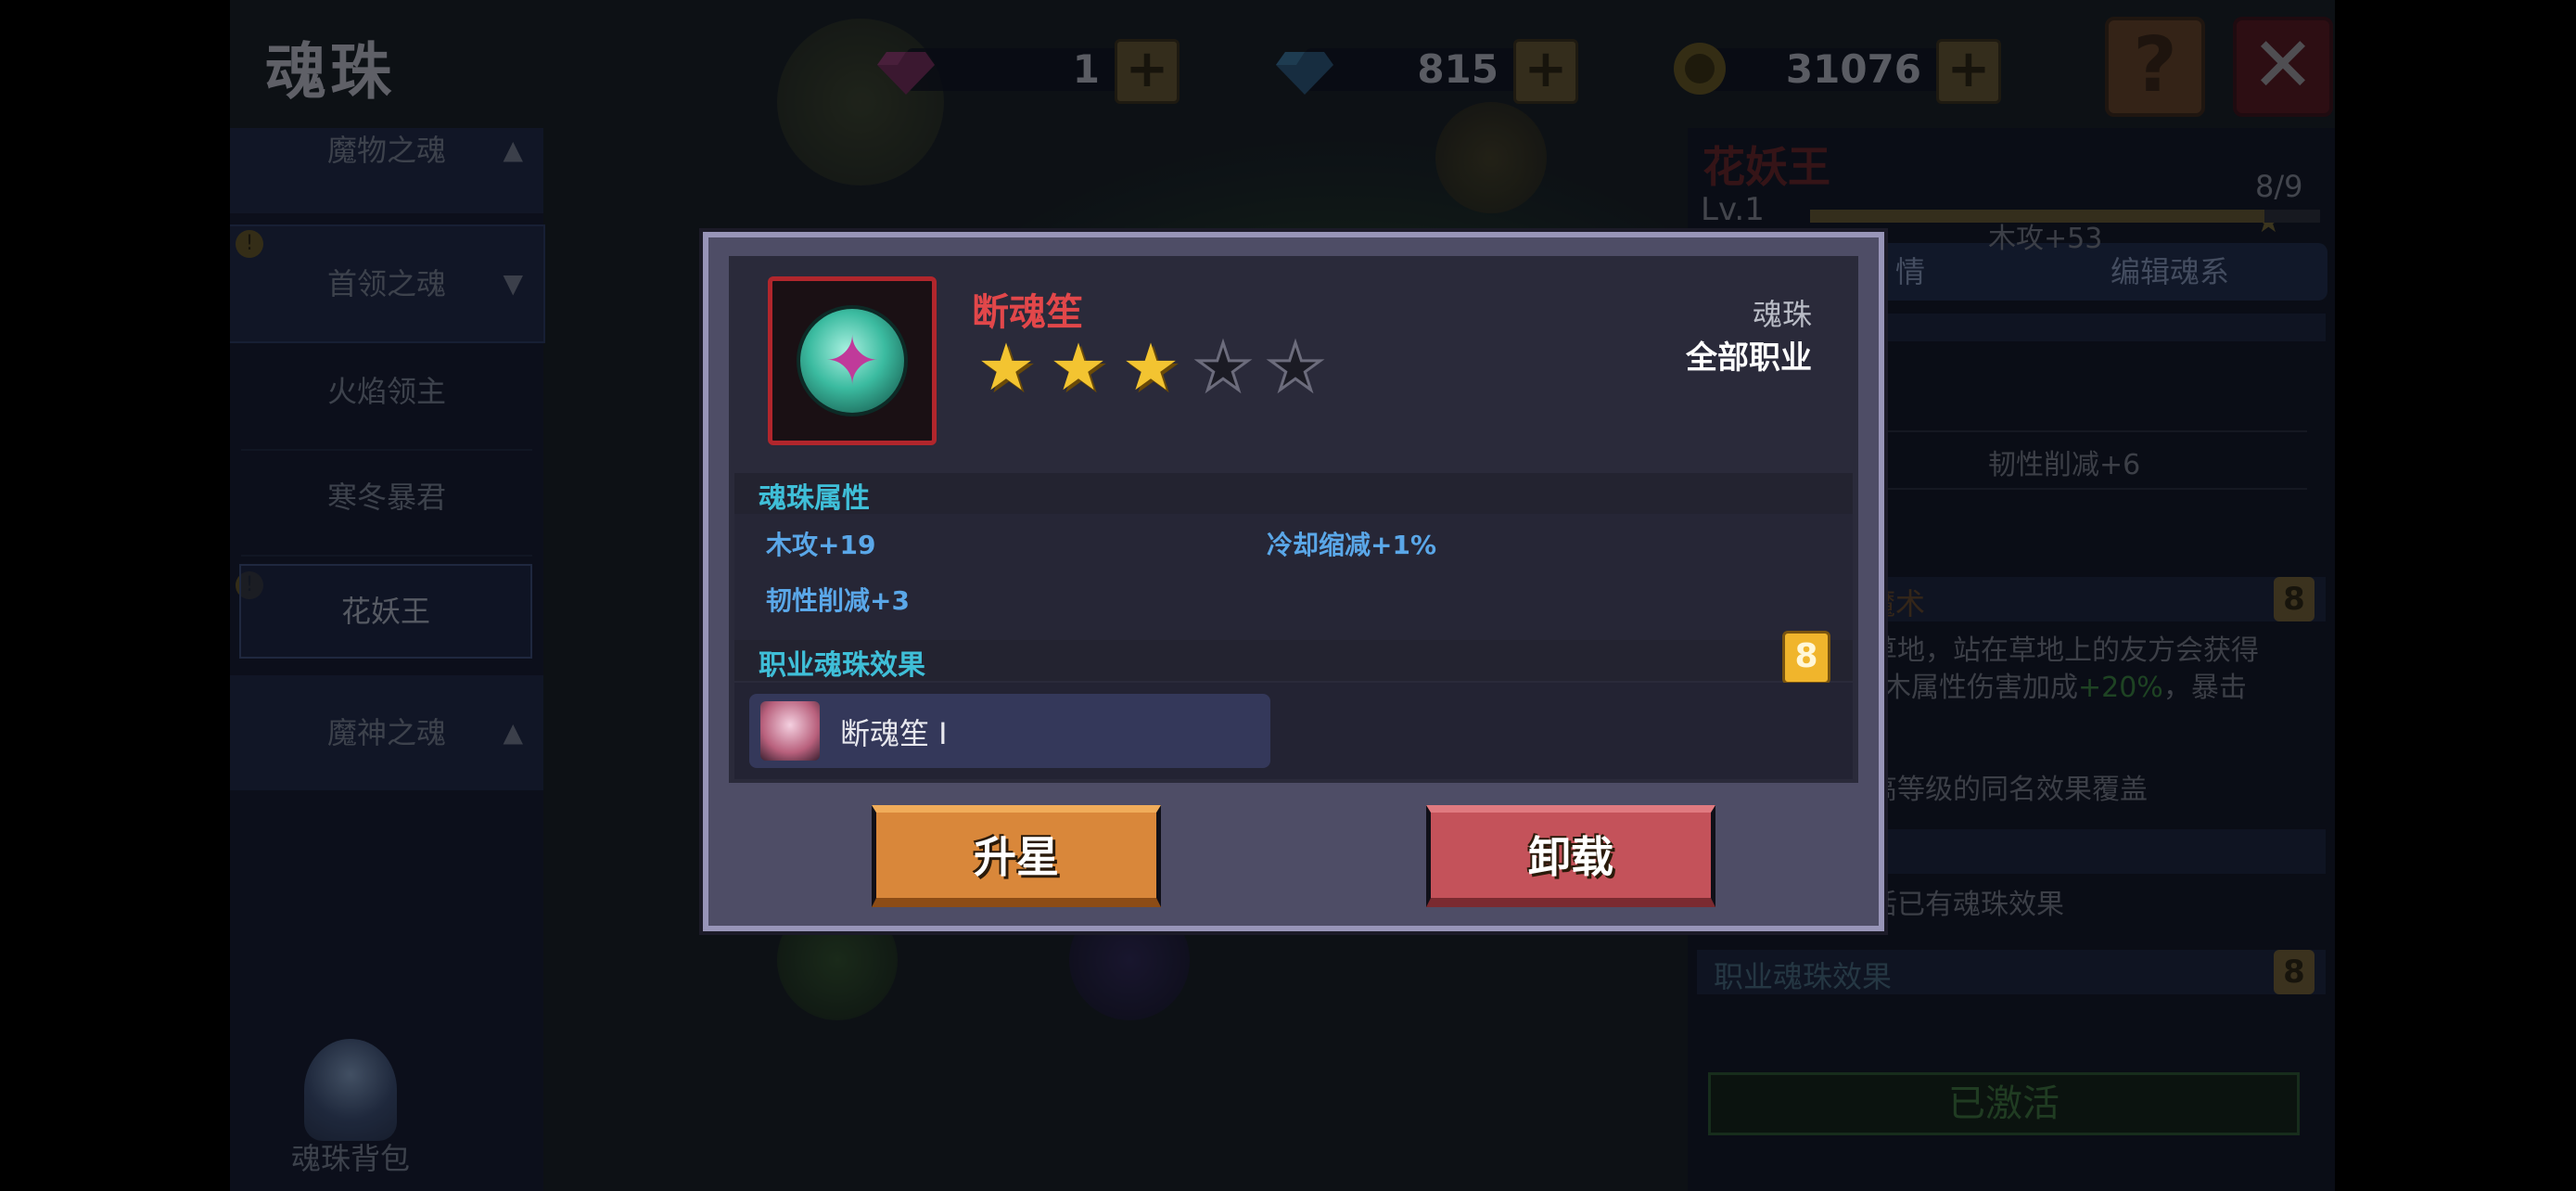 This screenshot has height=1191, width=2576. What do you see at coordinates (1749, 358) in the screenshot?
I see `item-class: 全部职业` at bounding box center [1749, 358].